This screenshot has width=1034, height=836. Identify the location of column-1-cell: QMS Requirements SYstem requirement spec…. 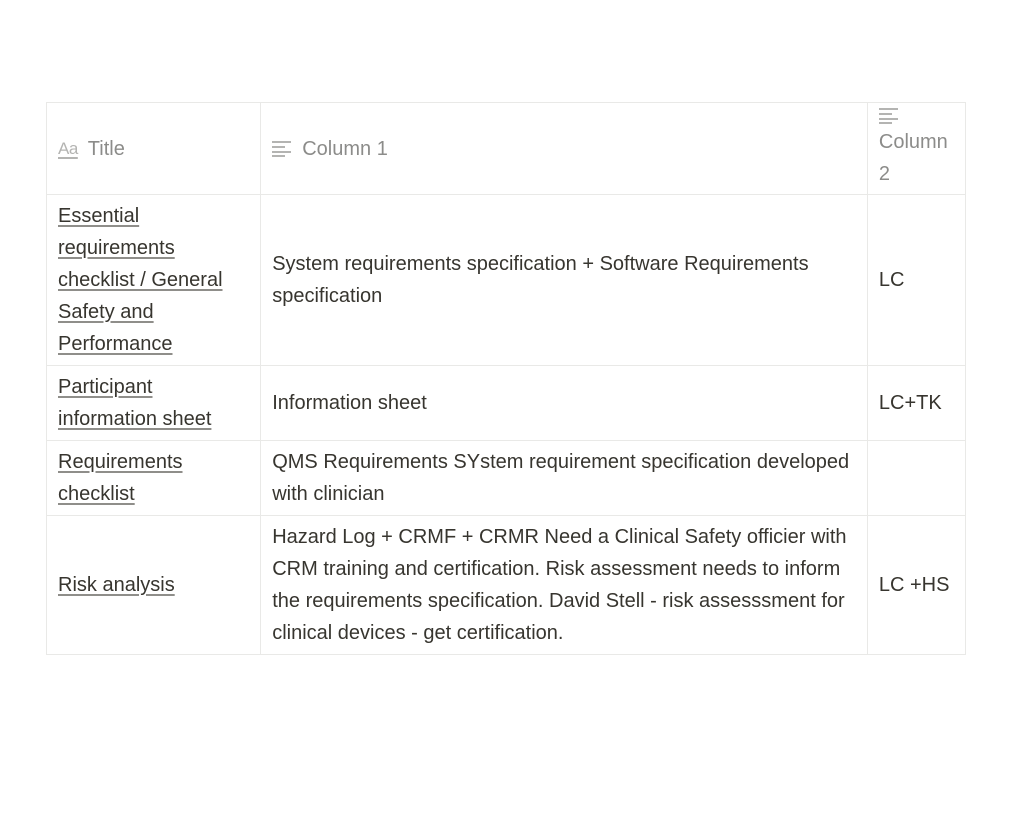
(564, 478).